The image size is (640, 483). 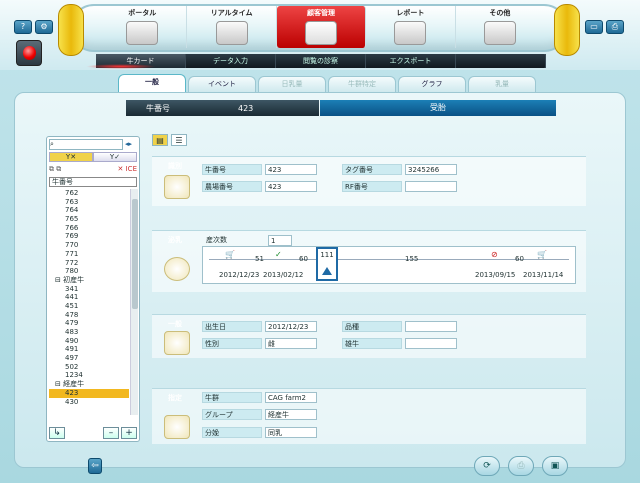 I want to click on tab-graph: グラフ, so click(x=432, y=84).